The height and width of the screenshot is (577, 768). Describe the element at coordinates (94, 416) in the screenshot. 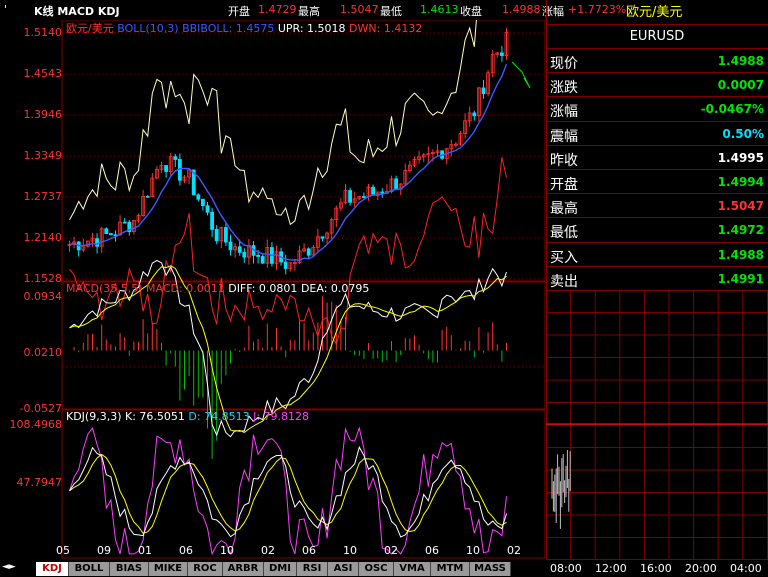

I see `kdj-legend-title: KDJ(9,3,3)` at that location.